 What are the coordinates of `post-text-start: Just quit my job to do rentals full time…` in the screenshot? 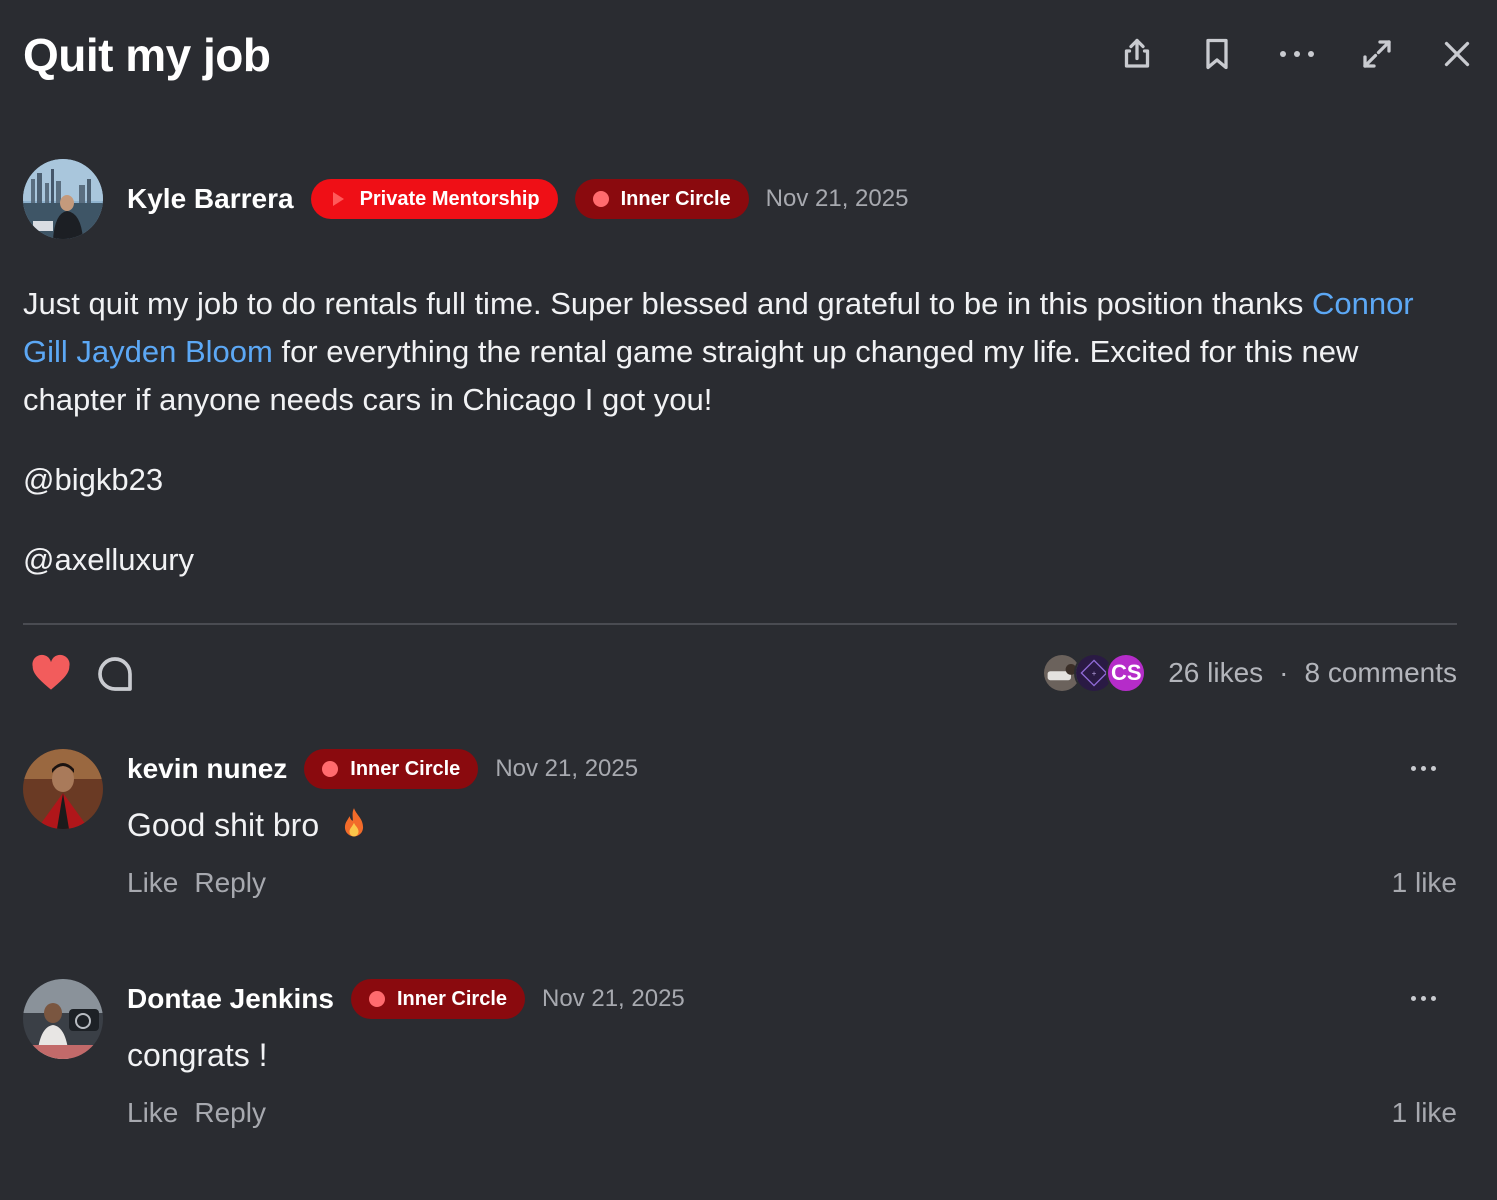 It's located at (663, 303).